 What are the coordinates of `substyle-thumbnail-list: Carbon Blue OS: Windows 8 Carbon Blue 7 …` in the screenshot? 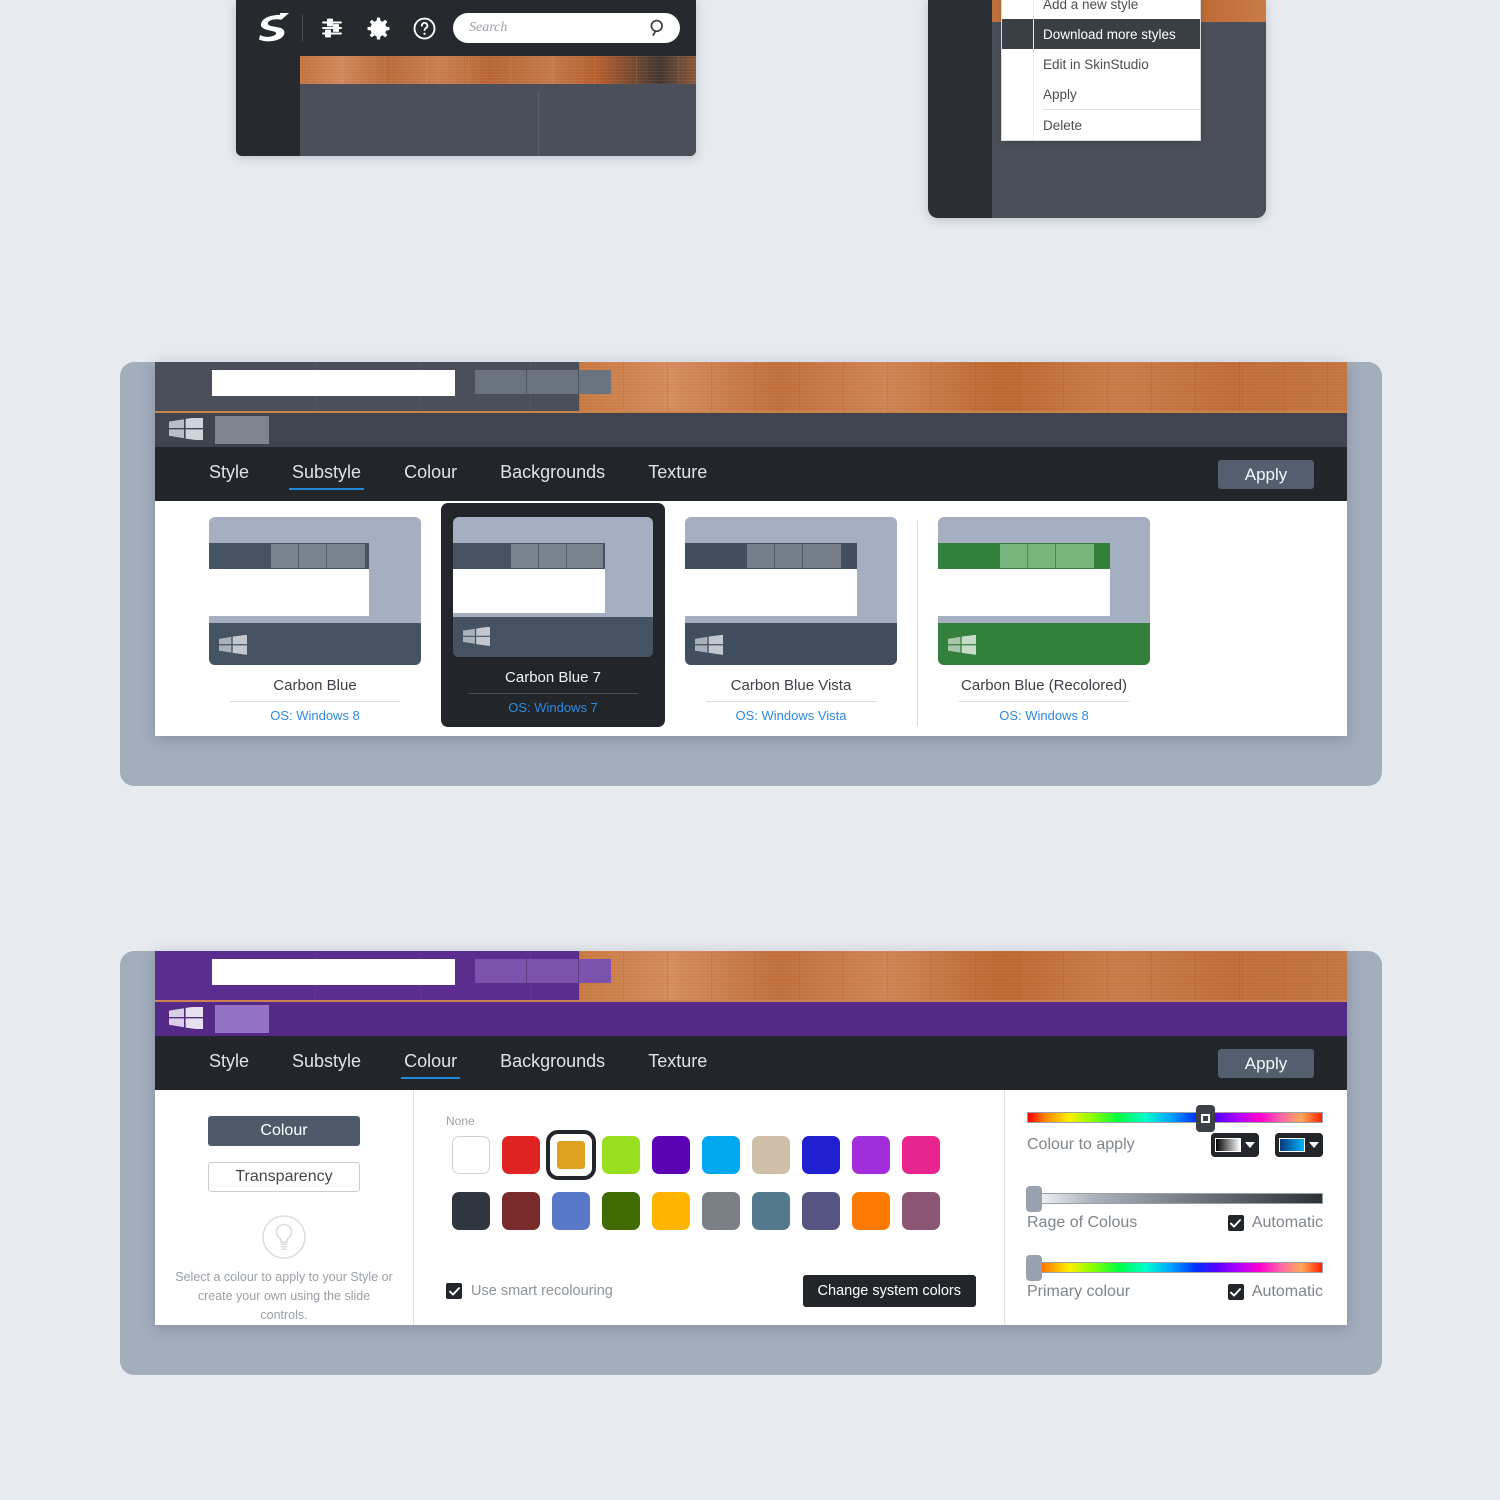 It's located at (751, 618).